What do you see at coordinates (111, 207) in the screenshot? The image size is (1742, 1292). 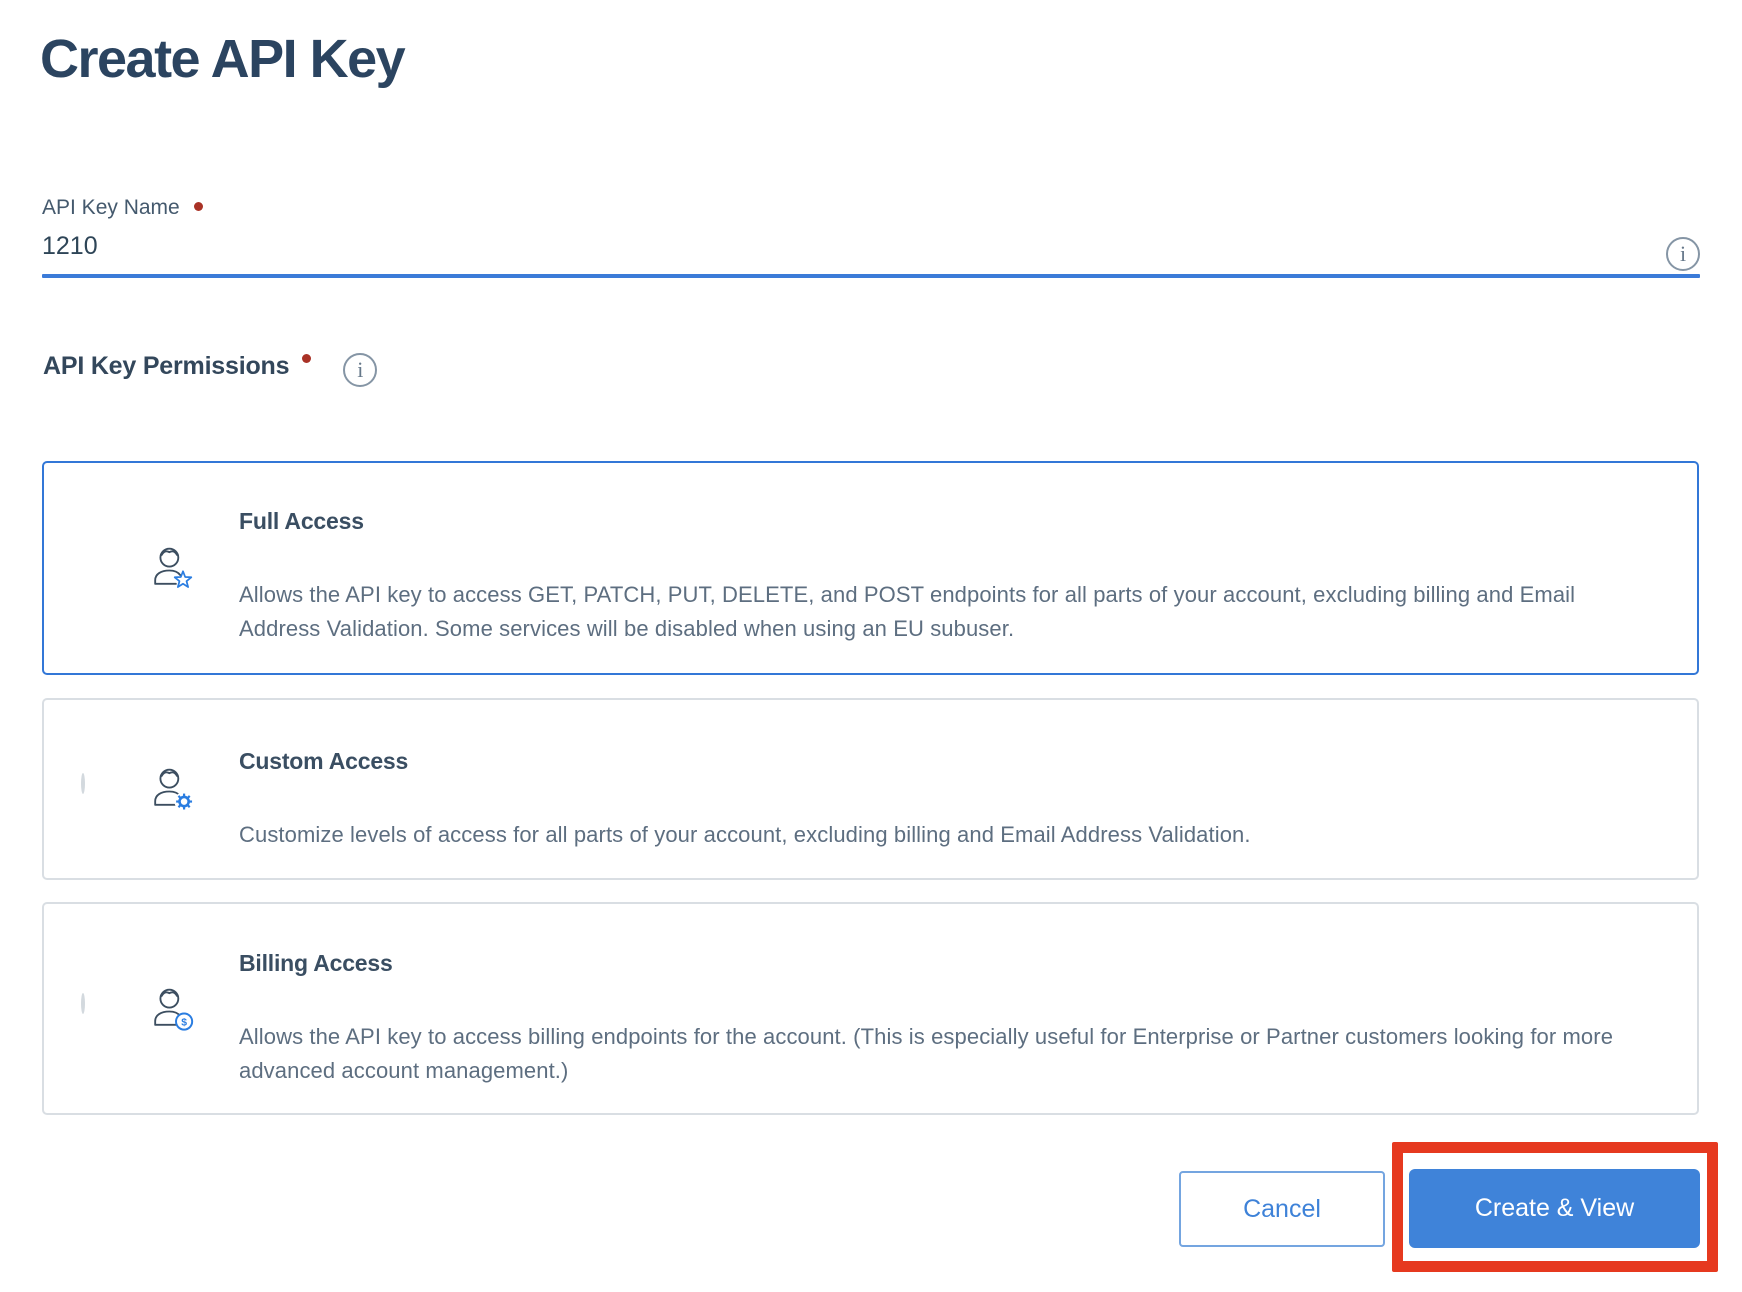 I see `api-key-name-label: API Key Name` at bounding box center [111, 207].